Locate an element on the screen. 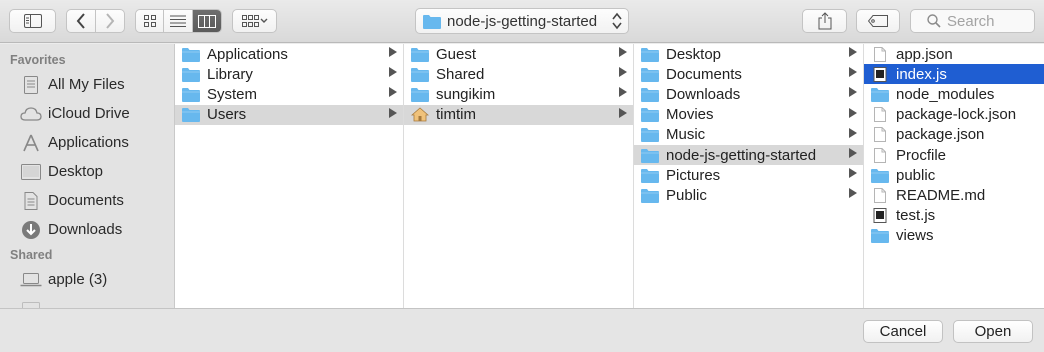  arrange-button is located at coordinates (254, 21).